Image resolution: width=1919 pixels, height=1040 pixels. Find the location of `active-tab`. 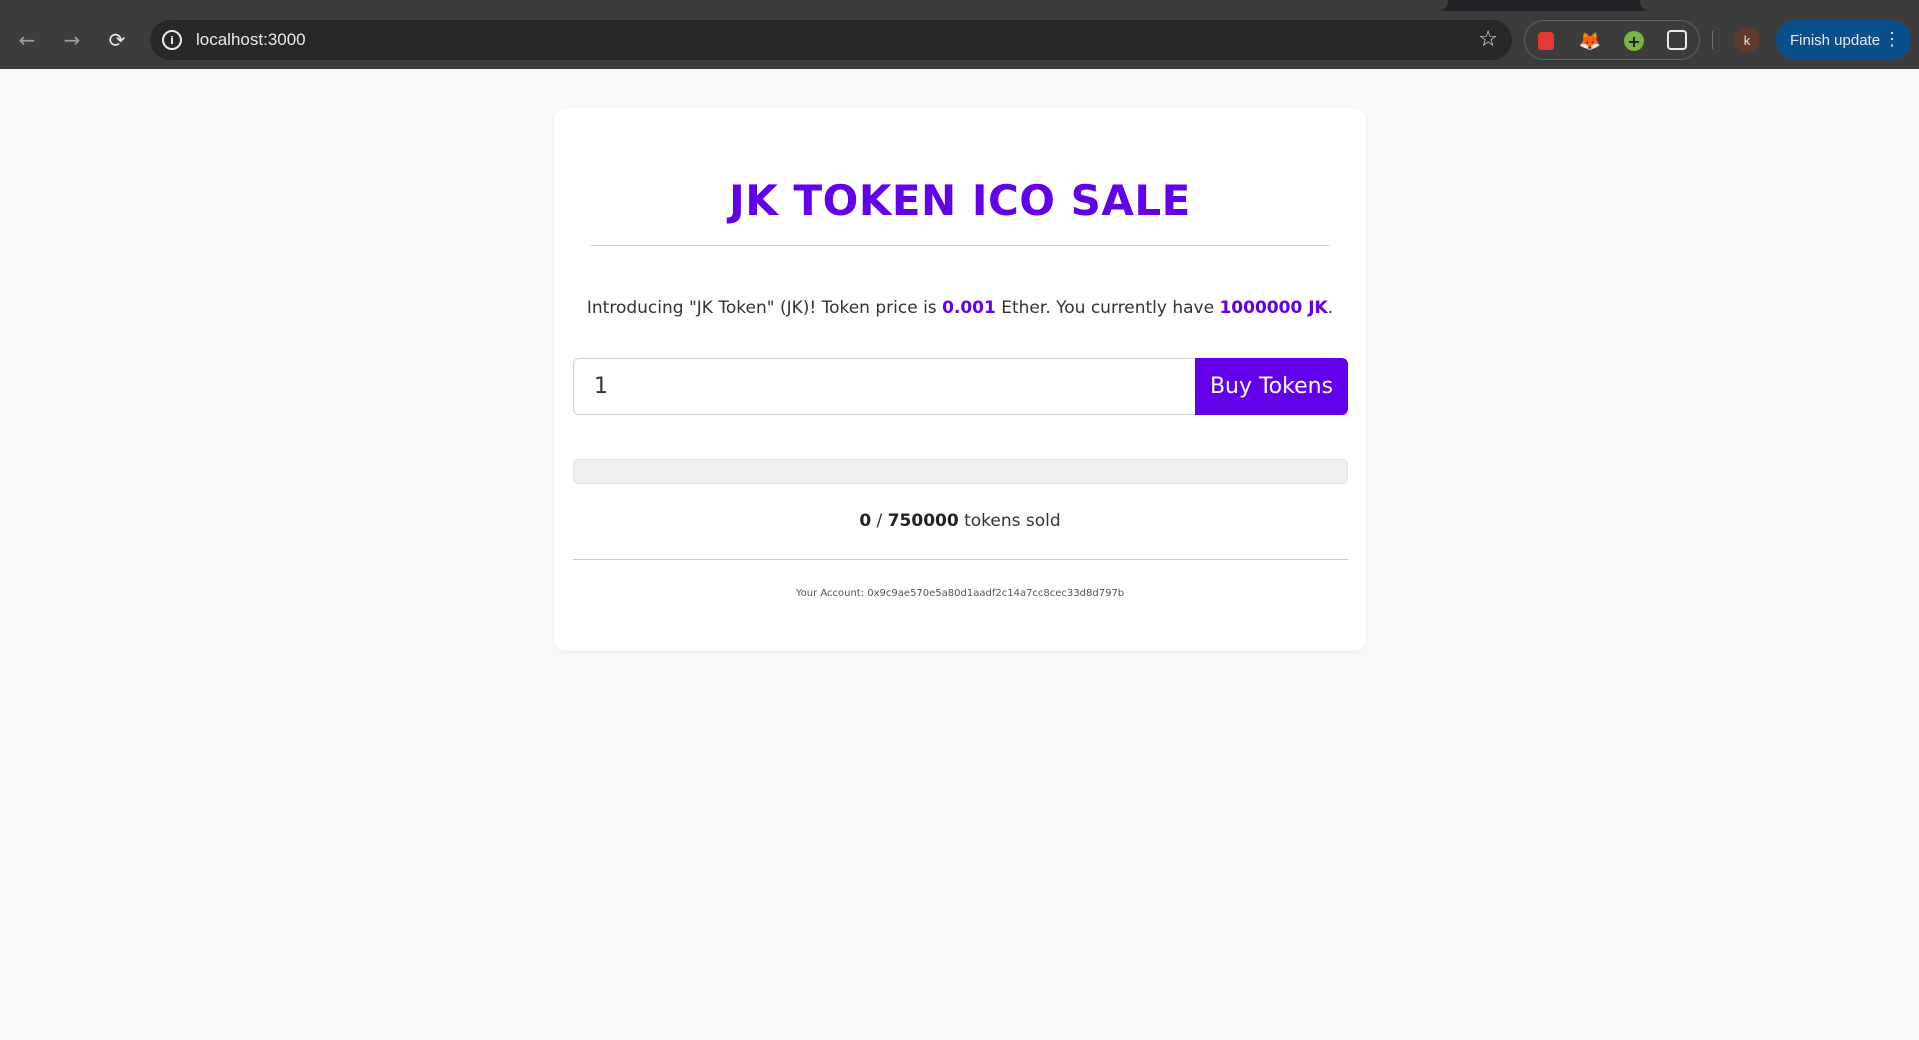

active-tab is located at coordinates (724, 5).